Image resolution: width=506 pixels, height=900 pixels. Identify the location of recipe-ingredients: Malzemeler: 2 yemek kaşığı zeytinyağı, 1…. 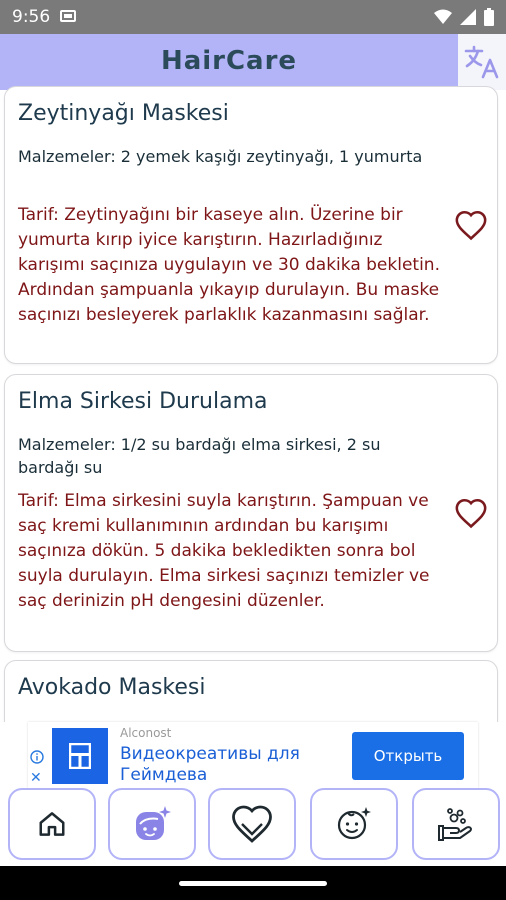
(220, 156).